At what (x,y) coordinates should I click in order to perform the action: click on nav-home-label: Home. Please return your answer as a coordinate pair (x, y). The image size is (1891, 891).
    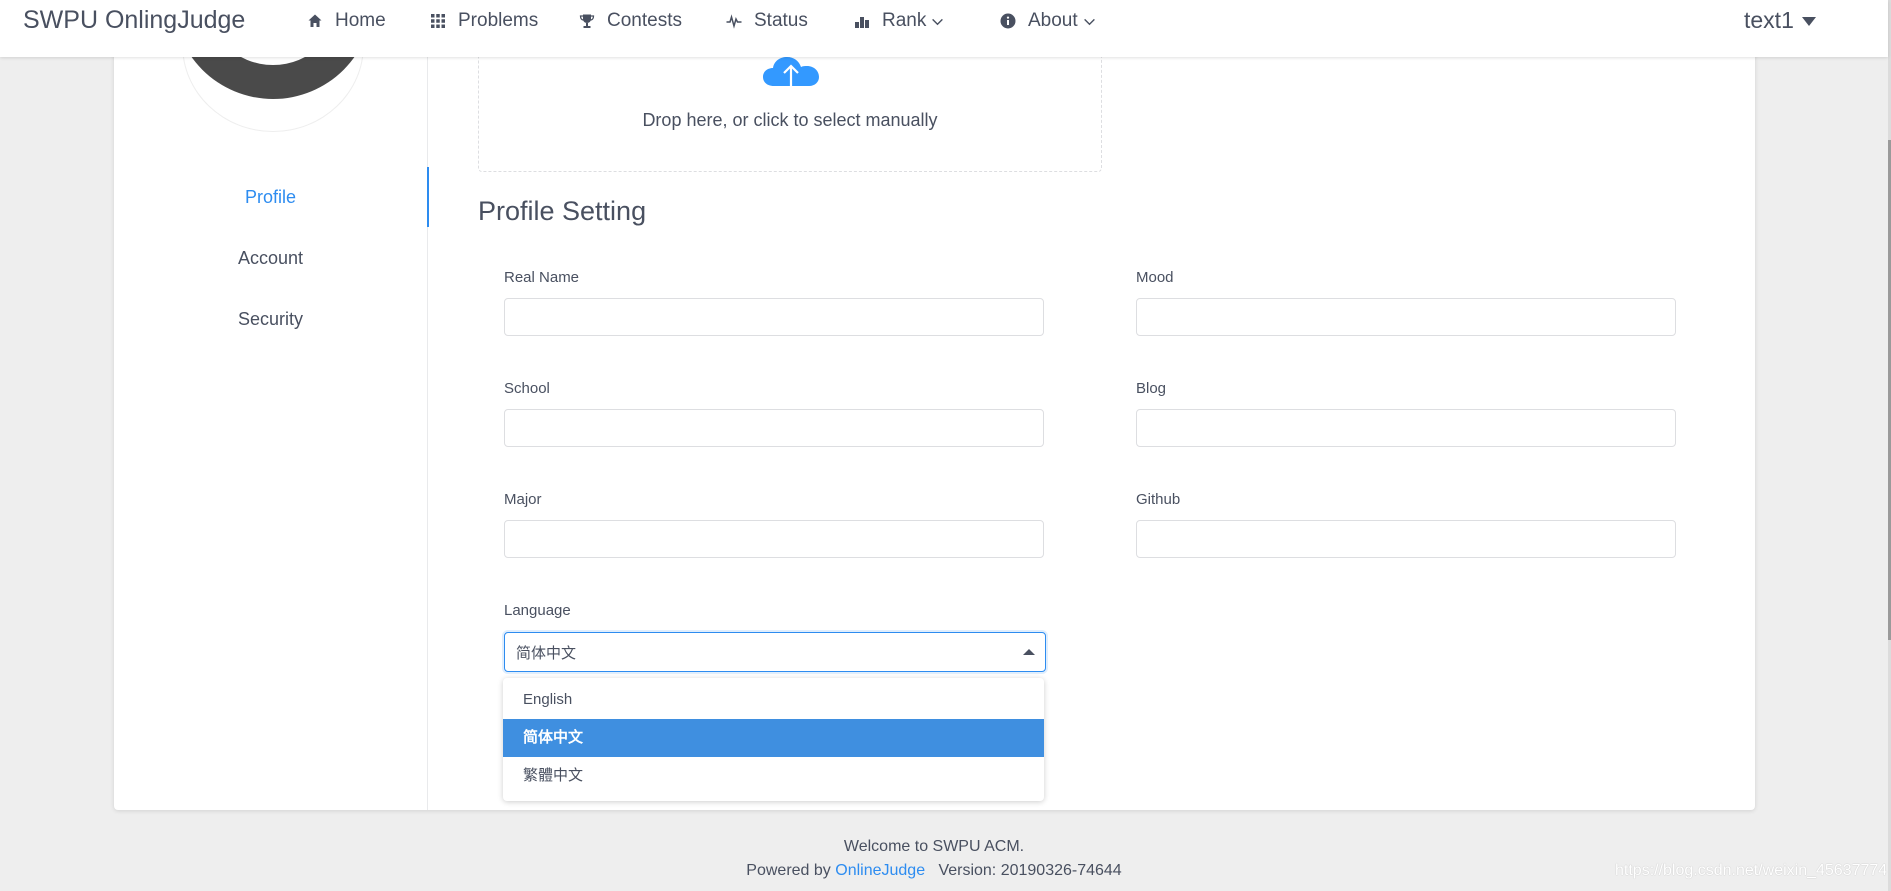
    Looking at the image, I should click on (360, 20).